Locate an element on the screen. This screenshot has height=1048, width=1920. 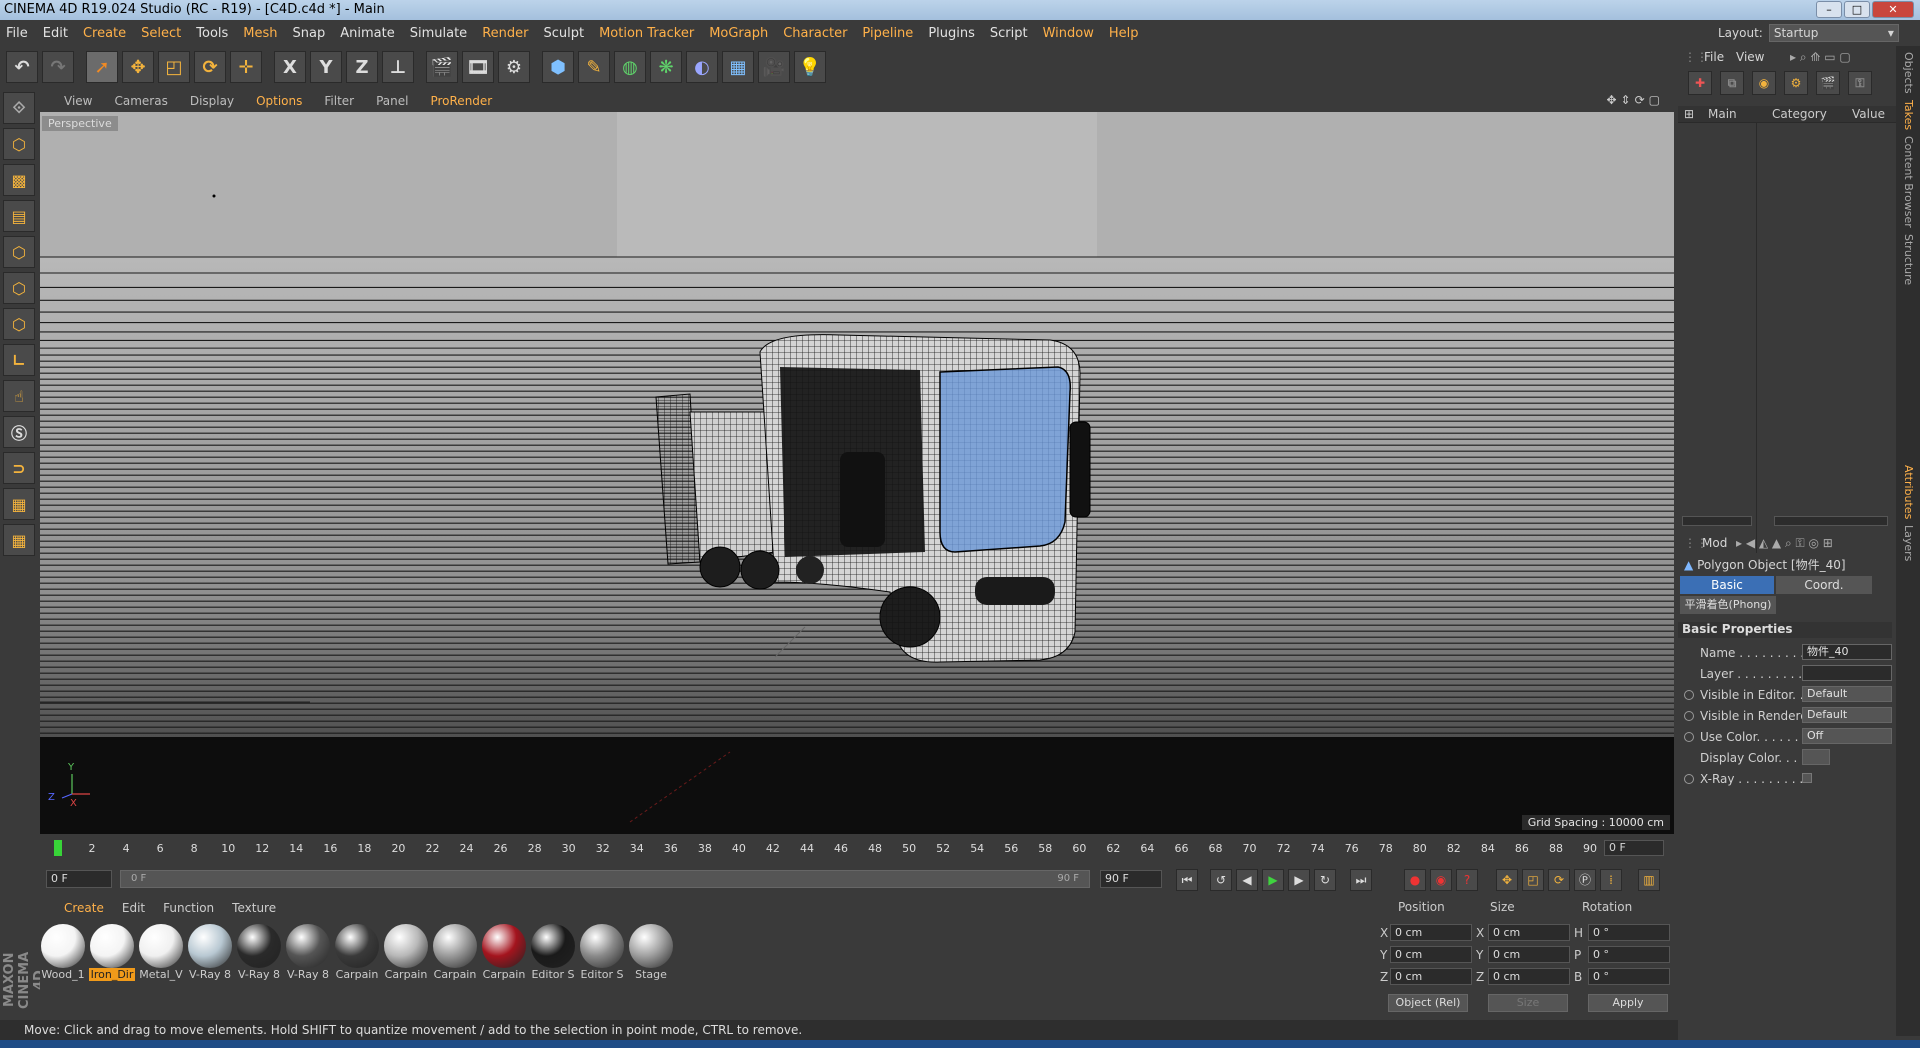
y-axis-lock-button: Y is located at coordinates (326, 67).